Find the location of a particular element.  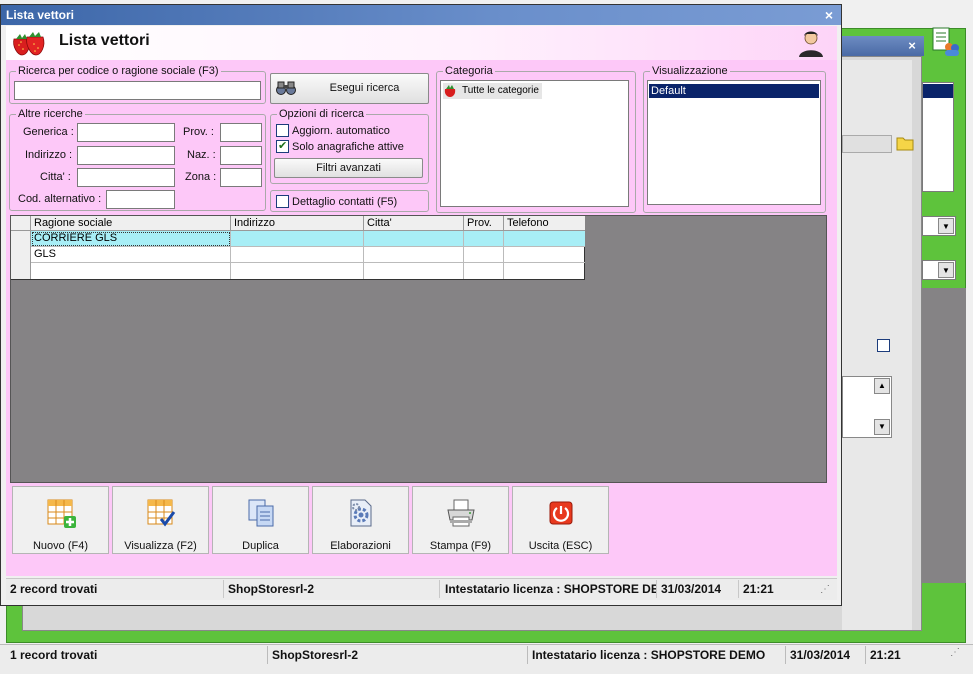

citta-input is located at coordinates (126, 177).